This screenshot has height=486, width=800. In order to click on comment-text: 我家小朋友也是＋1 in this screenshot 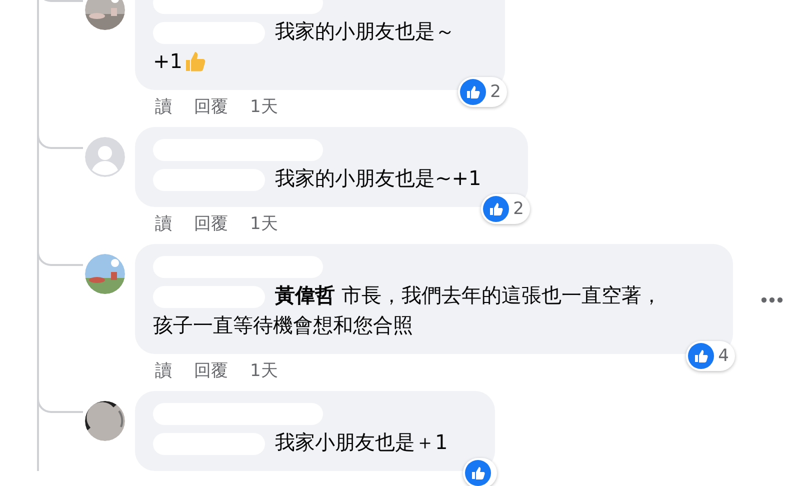, I will do `click(361, 442)`.